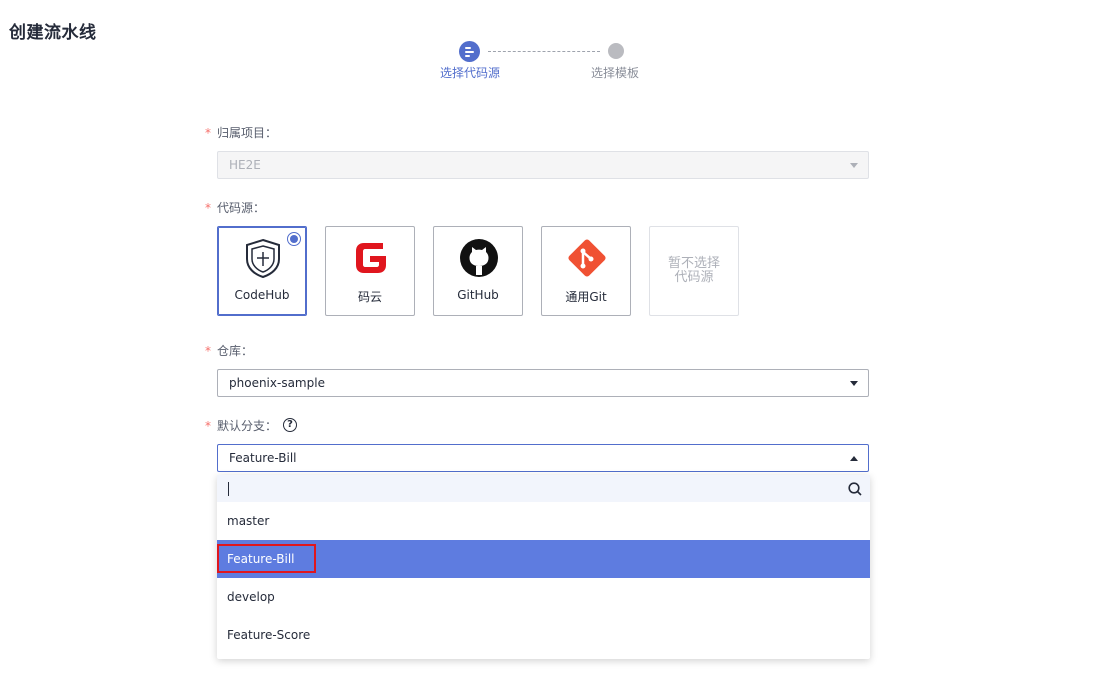  Describe the element at coordinates (241, 426) in the screenshot. I see `branch-label: * 默认分支：` at that location.